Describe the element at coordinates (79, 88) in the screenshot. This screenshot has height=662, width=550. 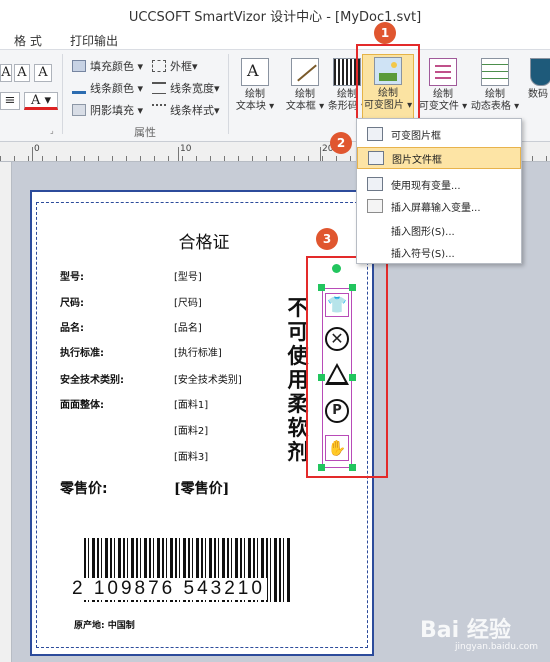
I see `line-color-icon` at that location.